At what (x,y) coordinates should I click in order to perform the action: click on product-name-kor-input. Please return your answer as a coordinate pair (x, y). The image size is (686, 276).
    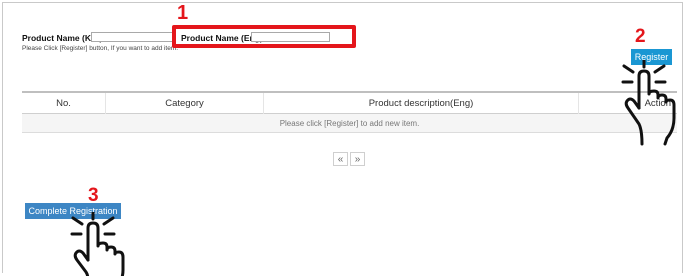
    Looking at the image, I should click on (133, 37).